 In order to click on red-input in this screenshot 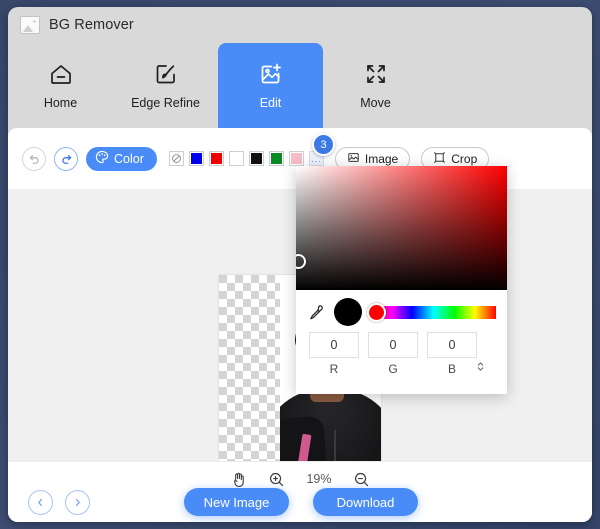, I will do `click(334, 345)`.